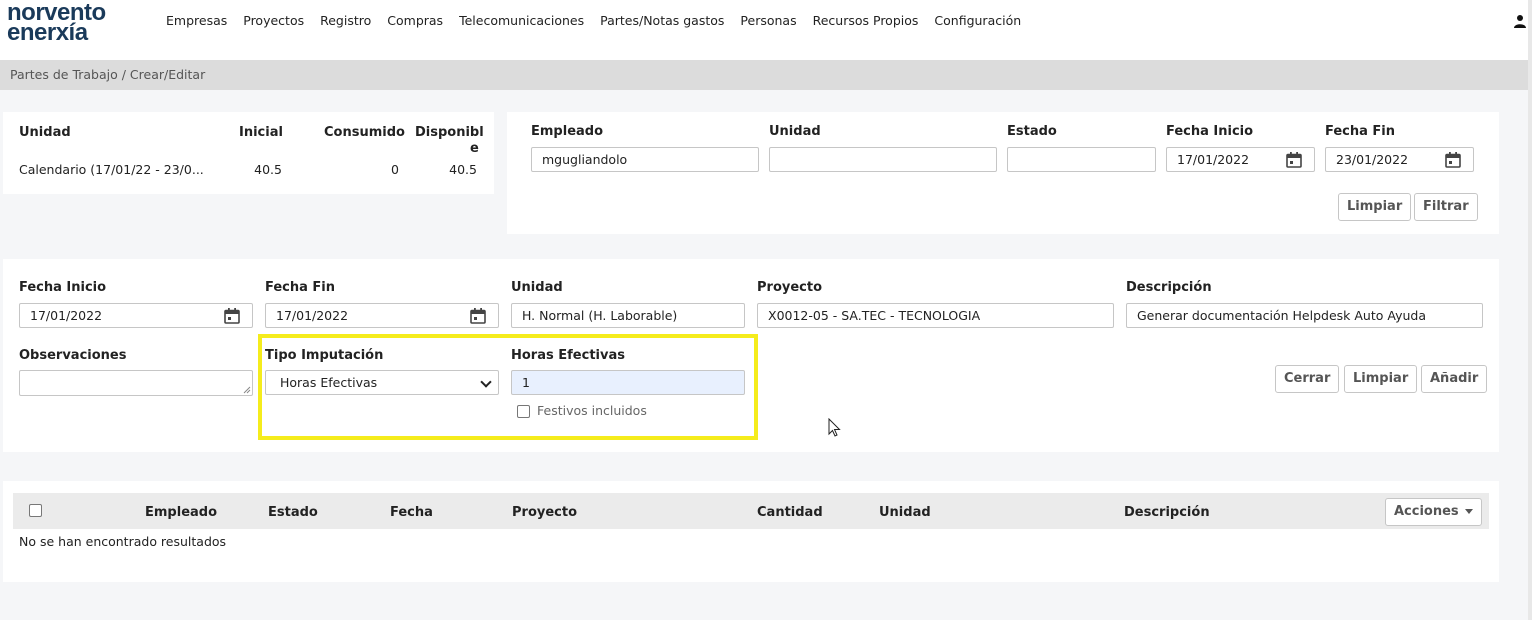 The width and height of the screenshot is (1532, 620). Describe the element at coordinates (136, 383) in the screenshot. I see `form-observaciones-textarea` at that location.